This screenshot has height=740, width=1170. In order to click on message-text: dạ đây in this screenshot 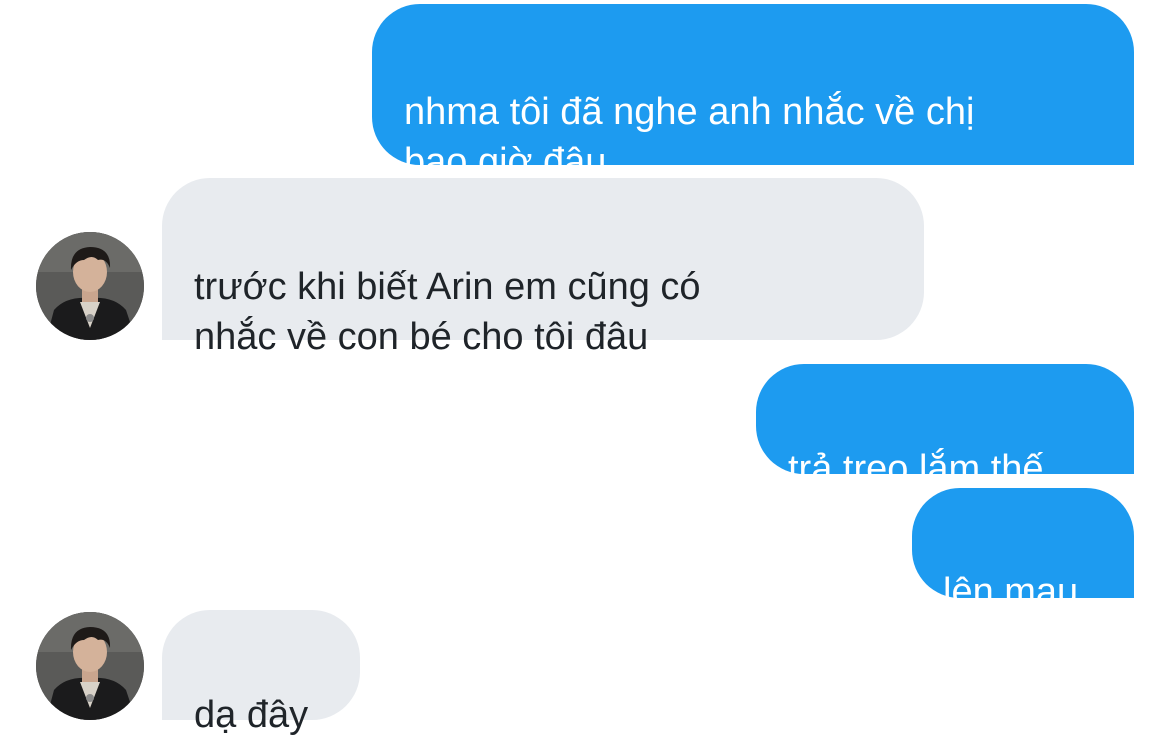, I will do `click(251, 715)`.